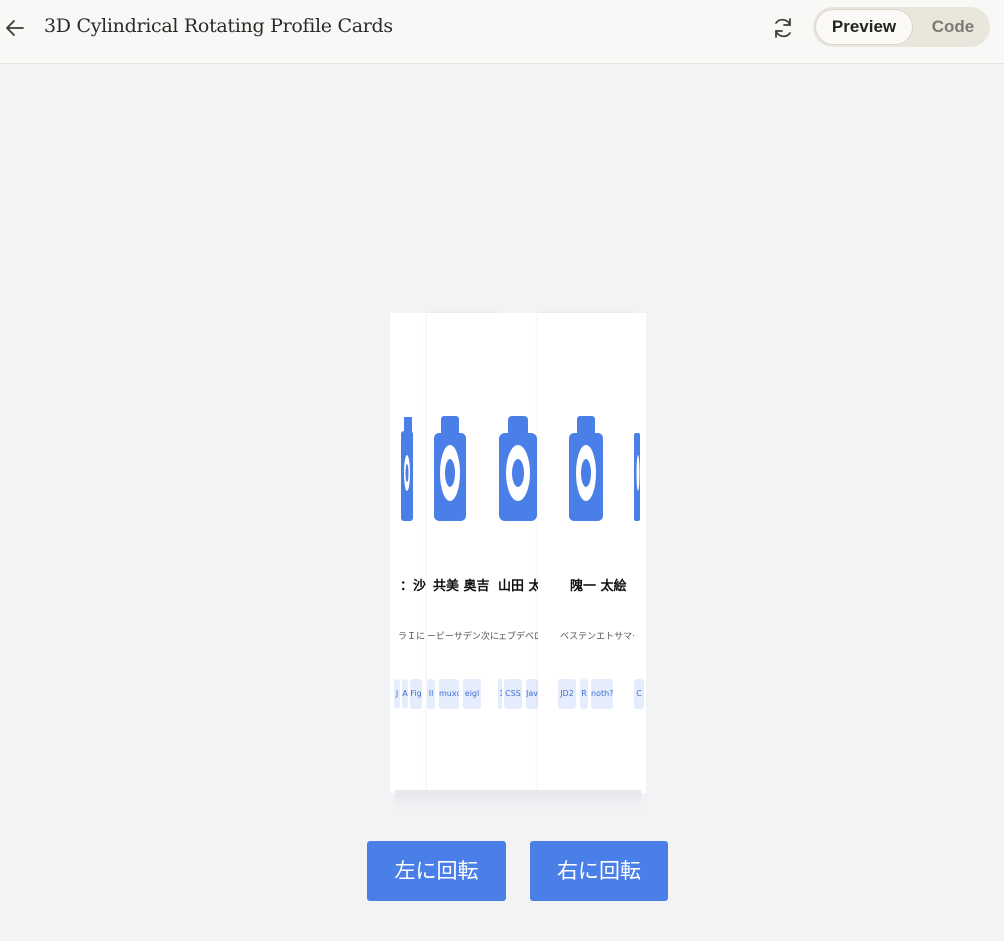 The image size is (1004, 941). Describe the element at coordinates (599, 871) in the screenshot. I see `rotate-right-button: 右に回転` at that location.